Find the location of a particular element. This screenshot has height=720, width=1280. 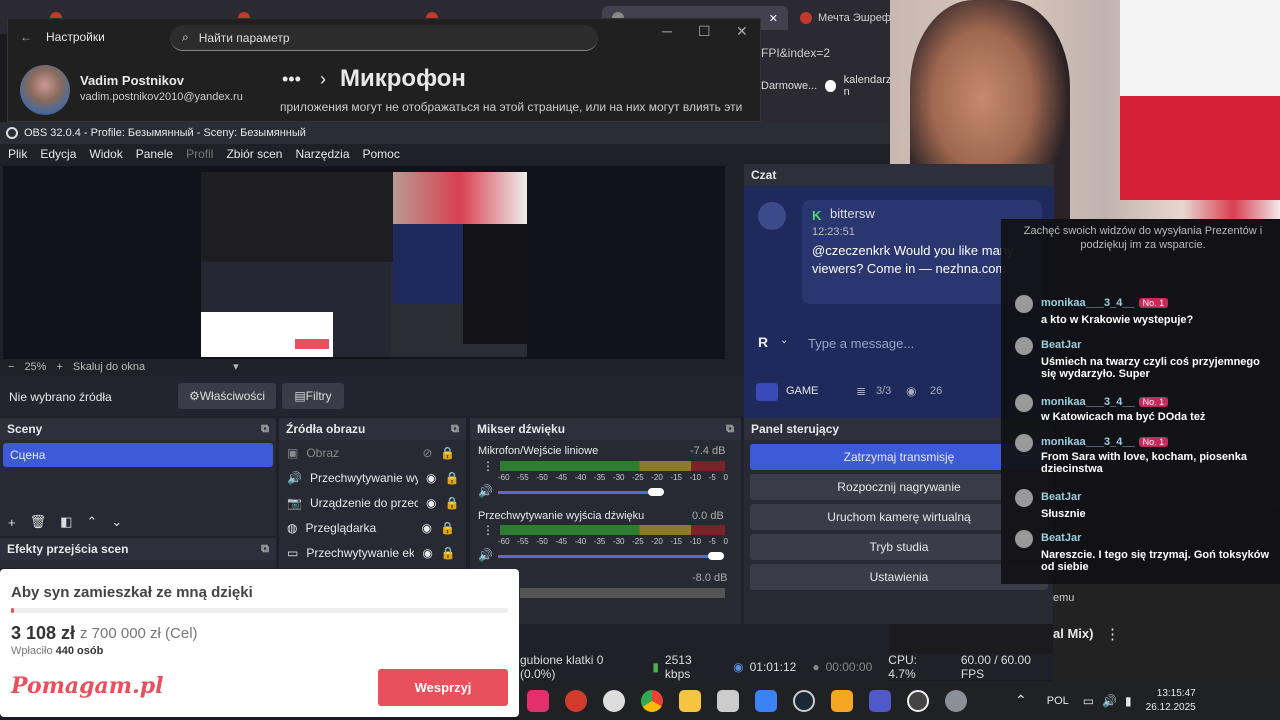

record-icon: ● is located at coordinates (816, 667).